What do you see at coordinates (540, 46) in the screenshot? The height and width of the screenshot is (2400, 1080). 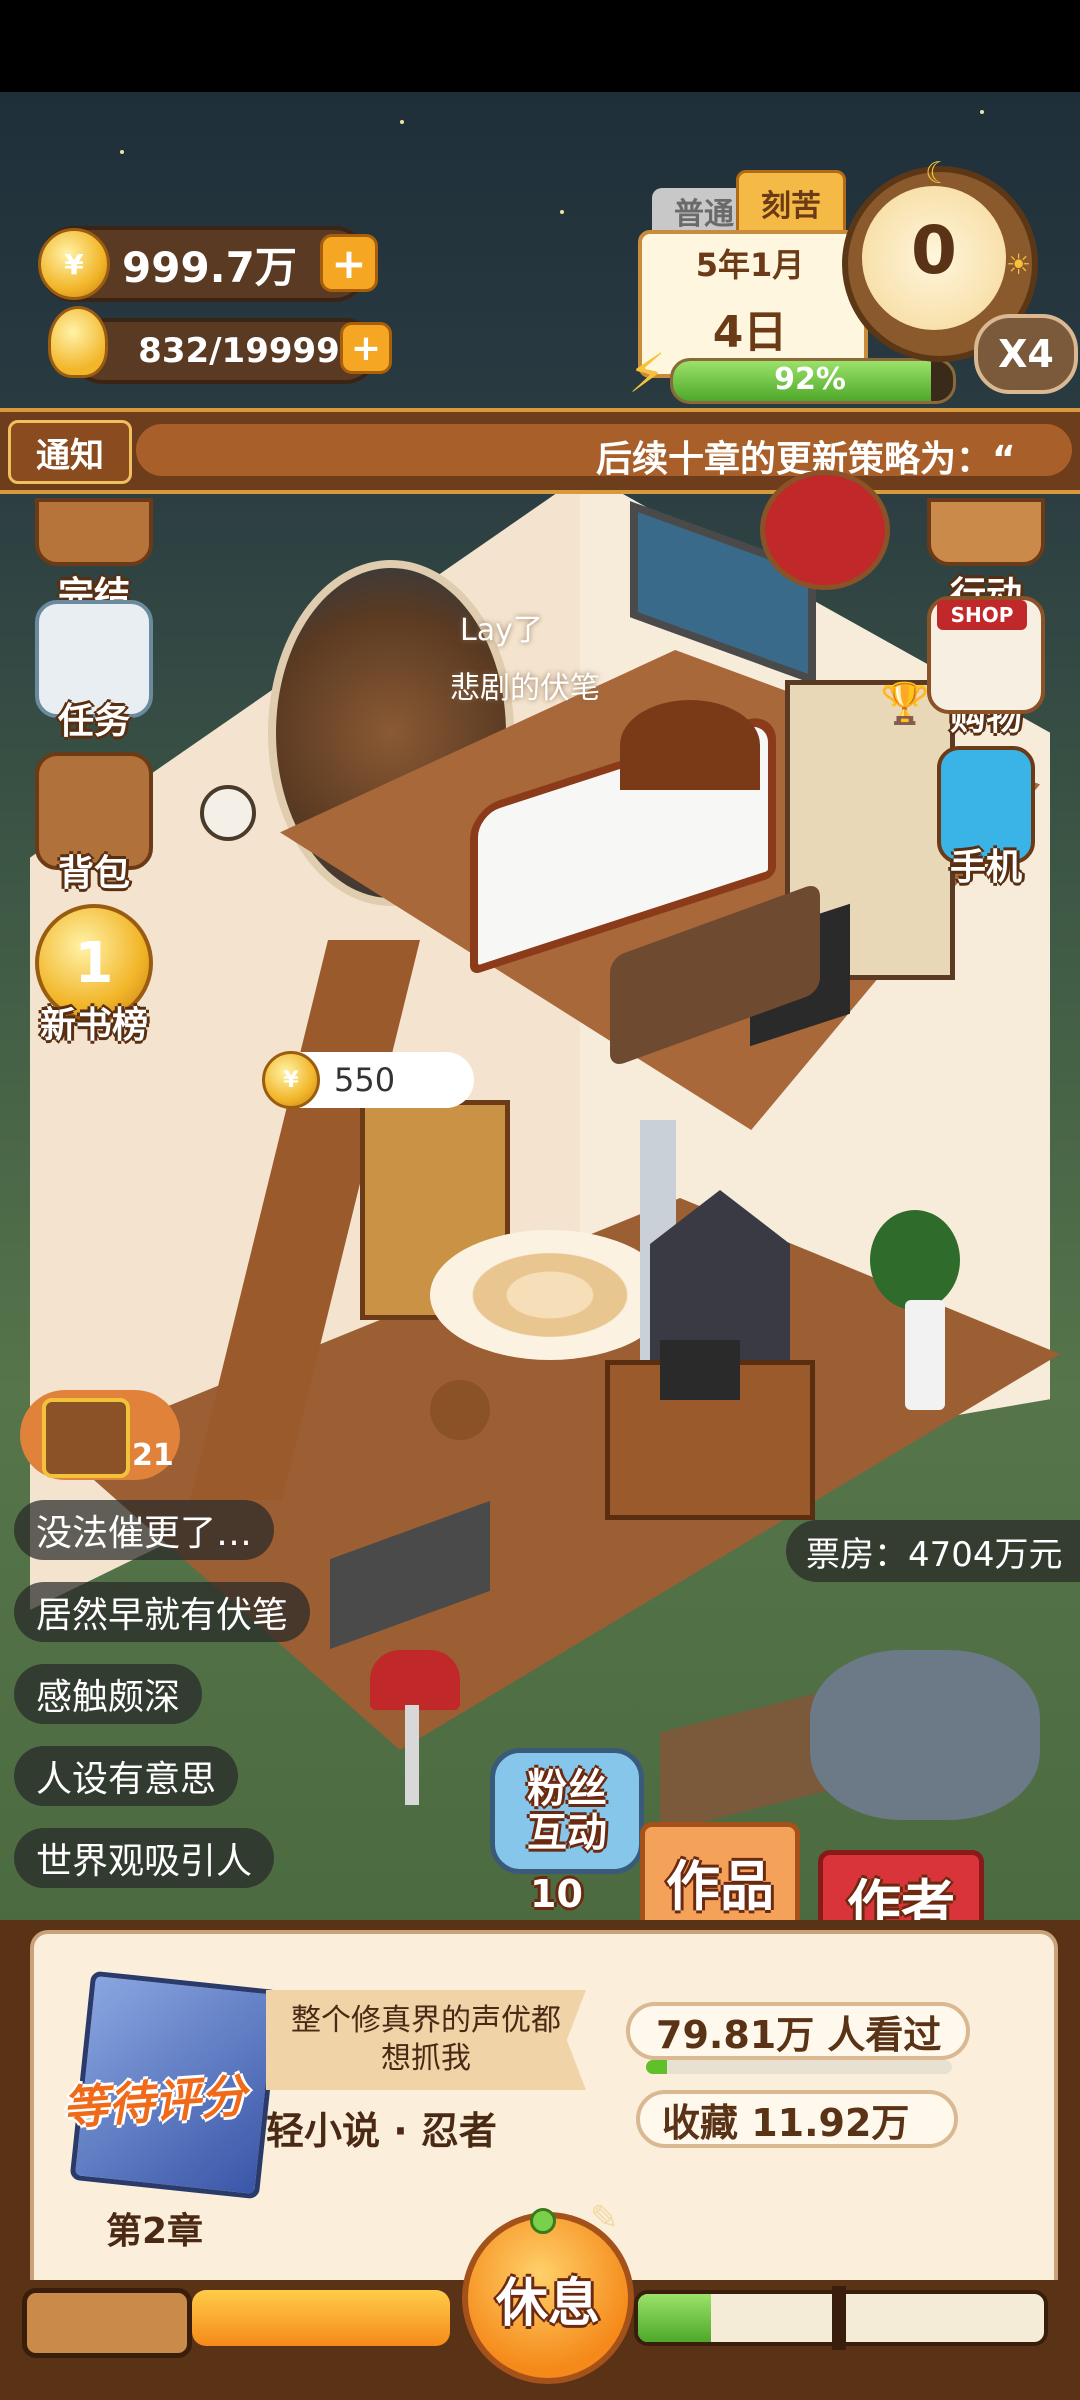 I see `status-bar` at bounding box center [540, 46].